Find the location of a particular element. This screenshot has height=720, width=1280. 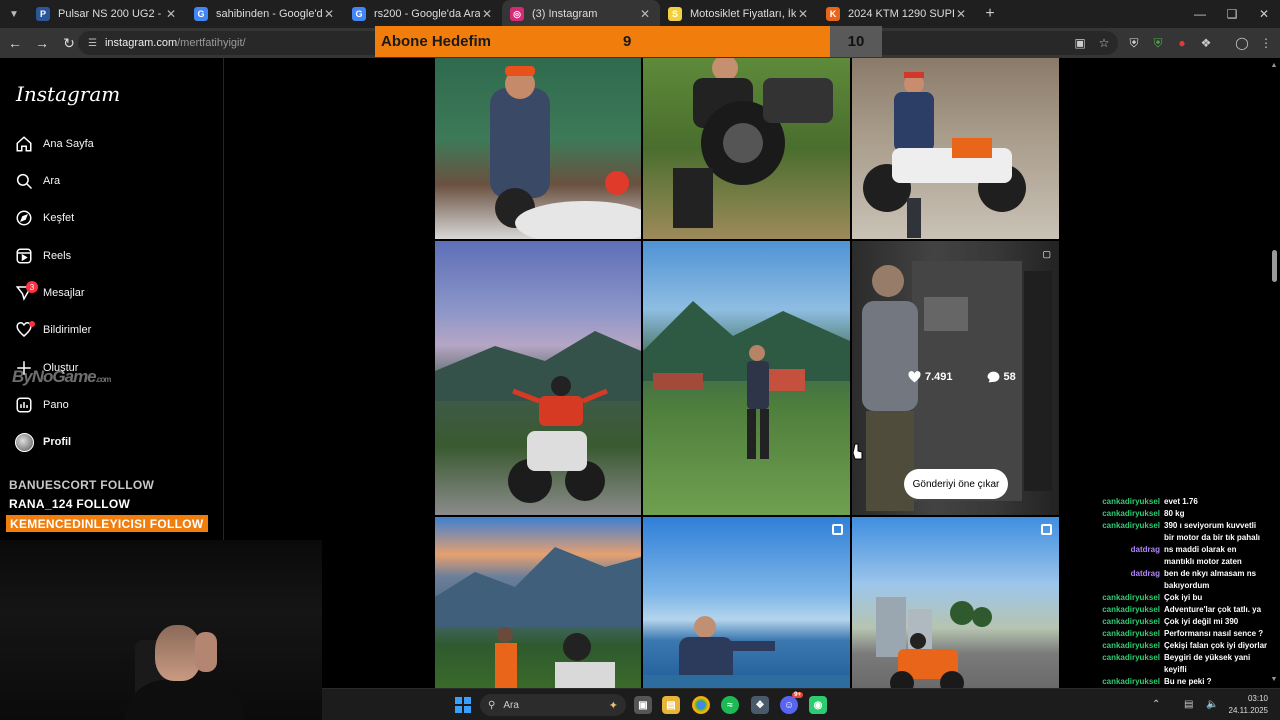

nav-reels-label: Reels is located at coordinates (57, 256).